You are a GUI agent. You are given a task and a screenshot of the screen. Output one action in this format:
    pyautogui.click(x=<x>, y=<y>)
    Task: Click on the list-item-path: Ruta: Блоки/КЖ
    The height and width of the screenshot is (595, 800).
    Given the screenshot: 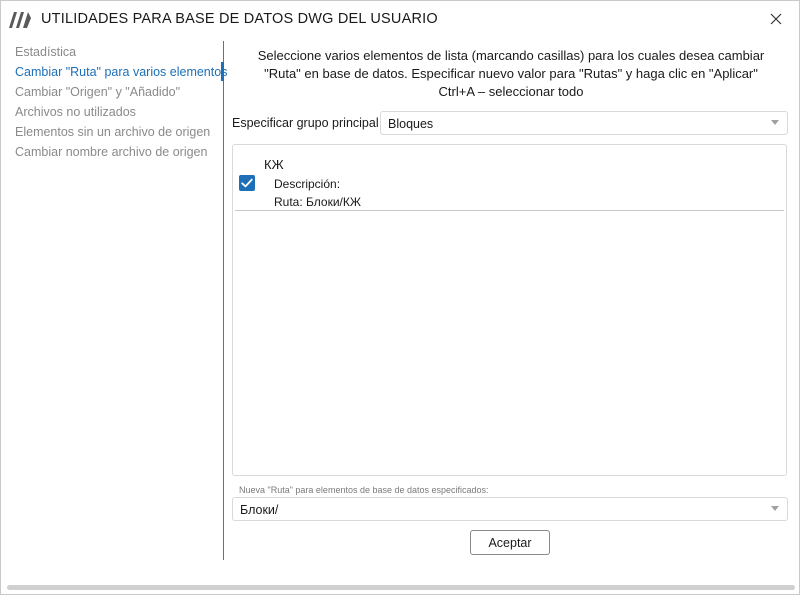 What is the action you would take?
    pyautogui.click(x=317, y=202)
    